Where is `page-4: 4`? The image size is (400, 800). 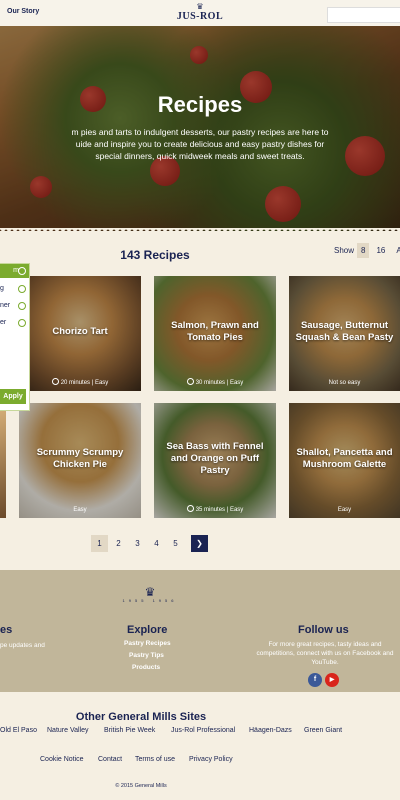
page-4: 4 is located at coordinates (156, 543).